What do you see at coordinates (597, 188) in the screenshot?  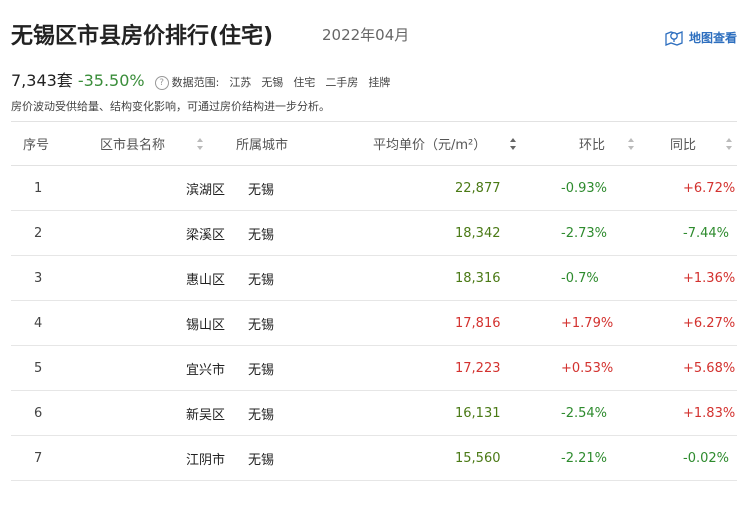 I see `mom-change: -0.93%` at bounding box center [597, 188].